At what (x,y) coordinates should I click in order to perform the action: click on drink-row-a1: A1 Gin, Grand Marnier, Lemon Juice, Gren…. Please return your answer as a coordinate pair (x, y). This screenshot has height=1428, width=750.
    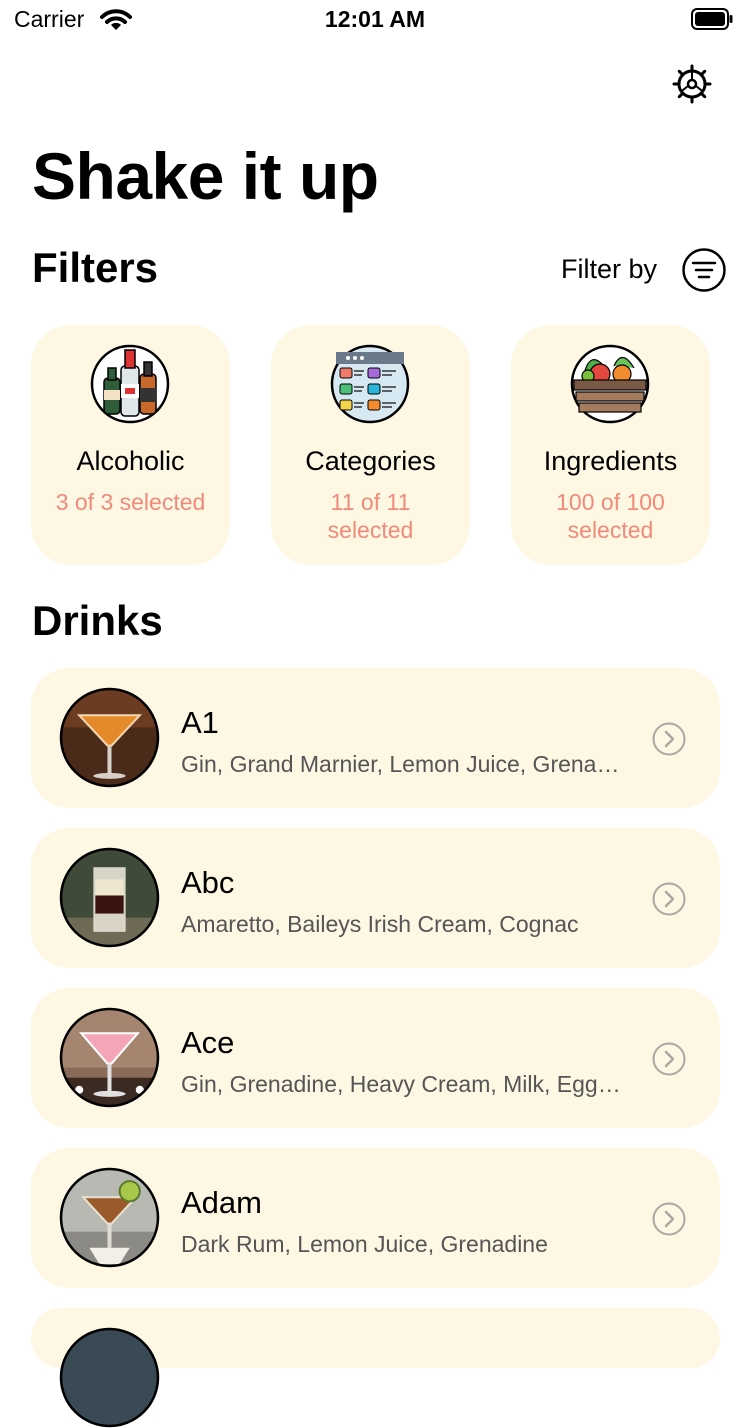
    Looking at the image, I should click on (375, 738).